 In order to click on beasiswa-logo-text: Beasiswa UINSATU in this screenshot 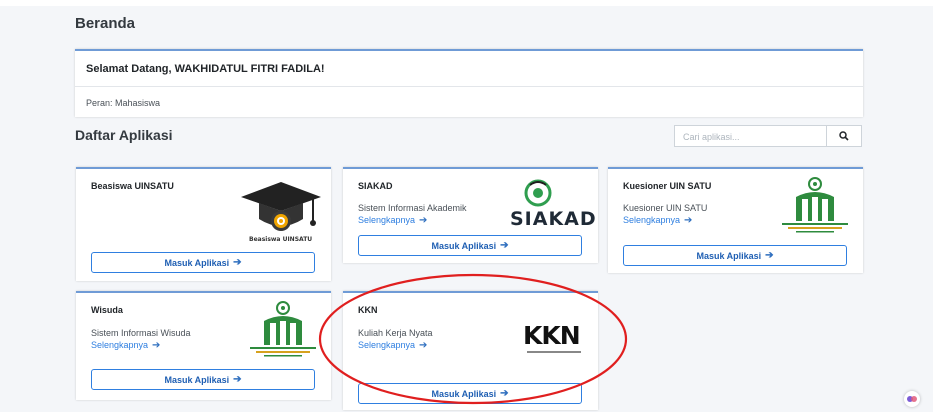, I will do `click(281, 239)`.